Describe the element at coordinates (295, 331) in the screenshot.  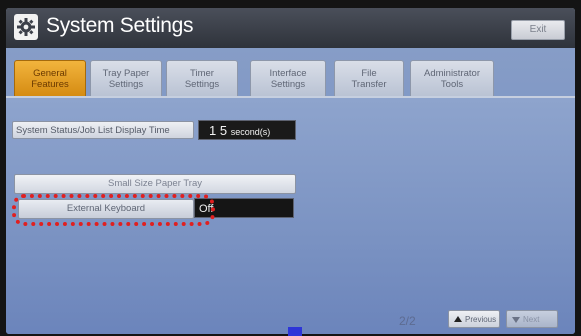
I see `status-led` at that location.